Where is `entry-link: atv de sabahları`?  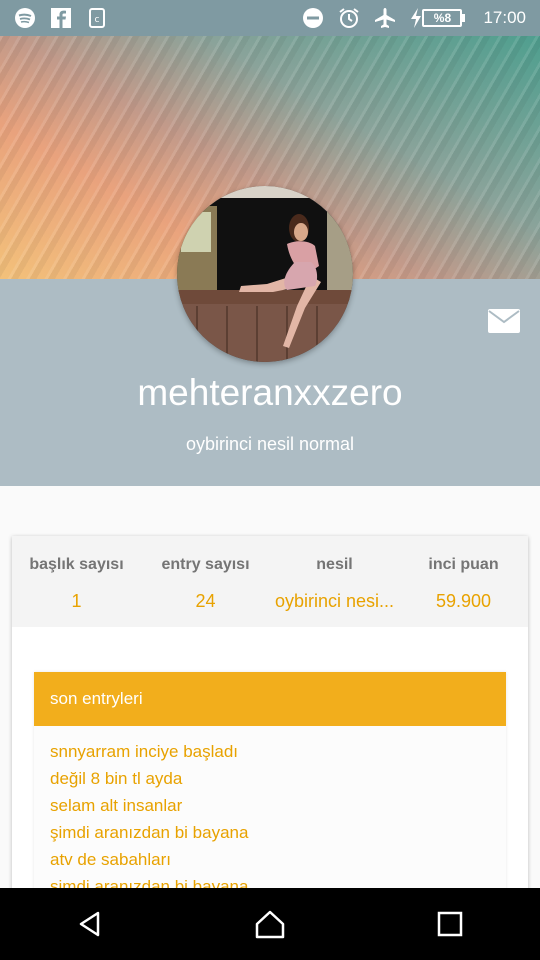
entry-link: atv de sabahları is located at coordinates (278, 859).